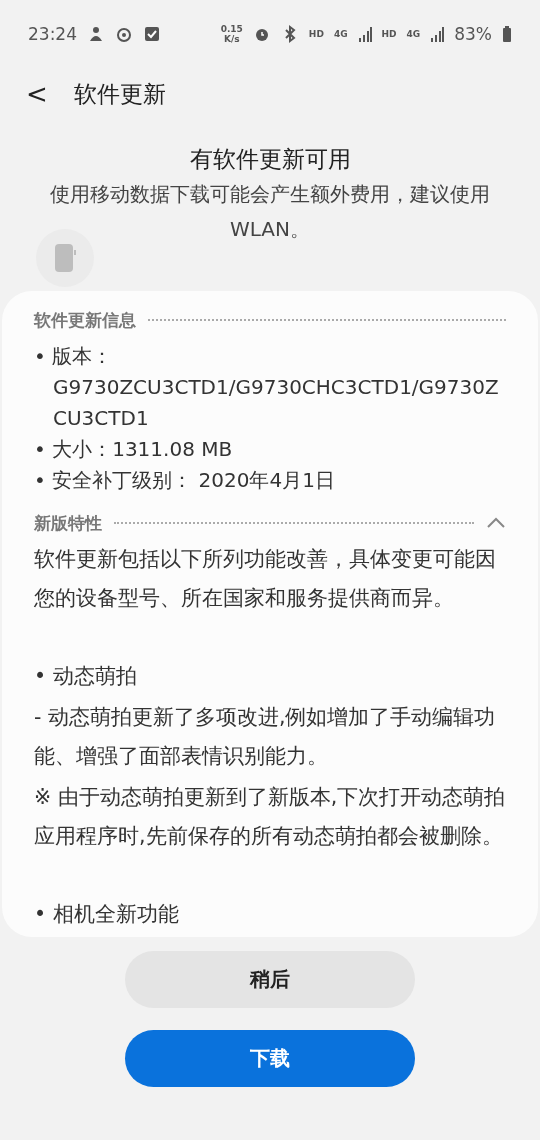  I want to click on info-item: • 大小：1311.08 MB, so click(134, 449).